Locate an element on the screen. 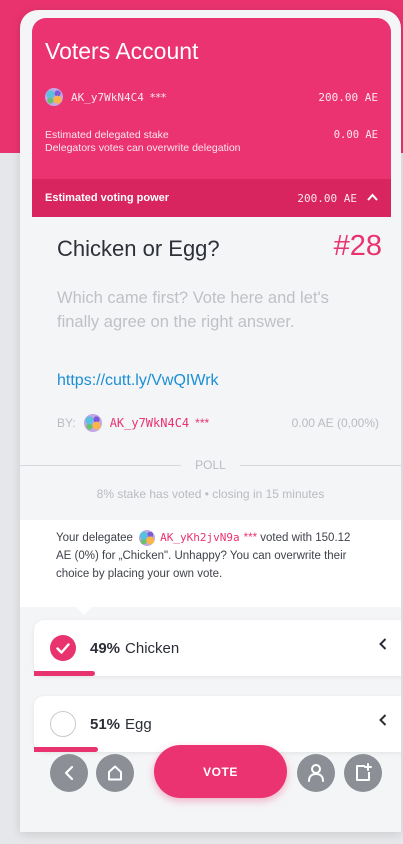 This screenshot has width=403, height=844. checkmark-icon is located at coordinates (63, 648).